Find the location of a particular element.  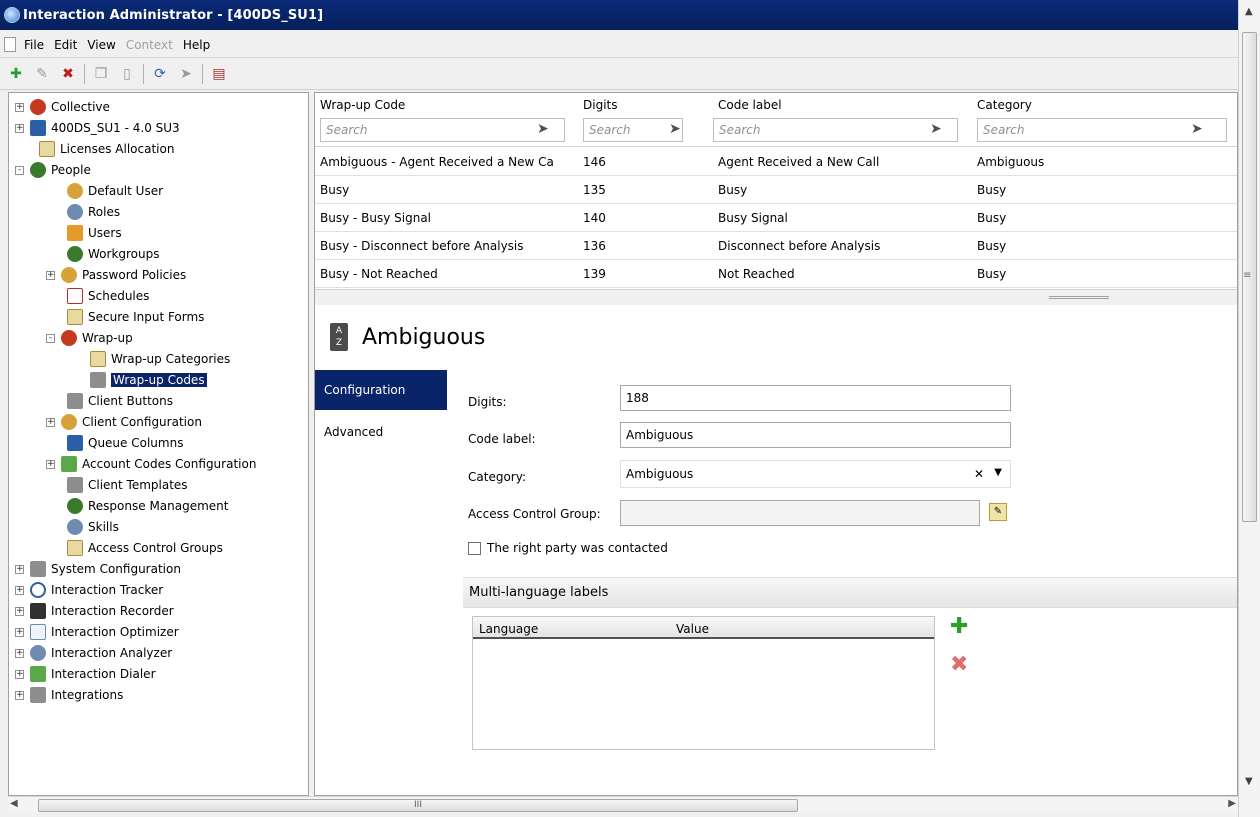

splitter-grip is located at coordinates (1079, 297).